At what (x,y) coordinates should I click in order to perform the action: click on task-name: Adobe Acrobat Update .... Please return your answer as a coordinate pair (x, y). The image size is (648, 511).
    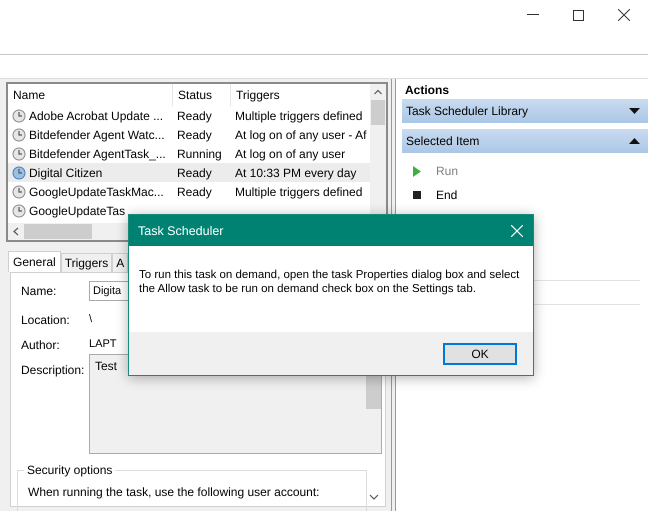
    Looking at the image, I should click on (96, 115).